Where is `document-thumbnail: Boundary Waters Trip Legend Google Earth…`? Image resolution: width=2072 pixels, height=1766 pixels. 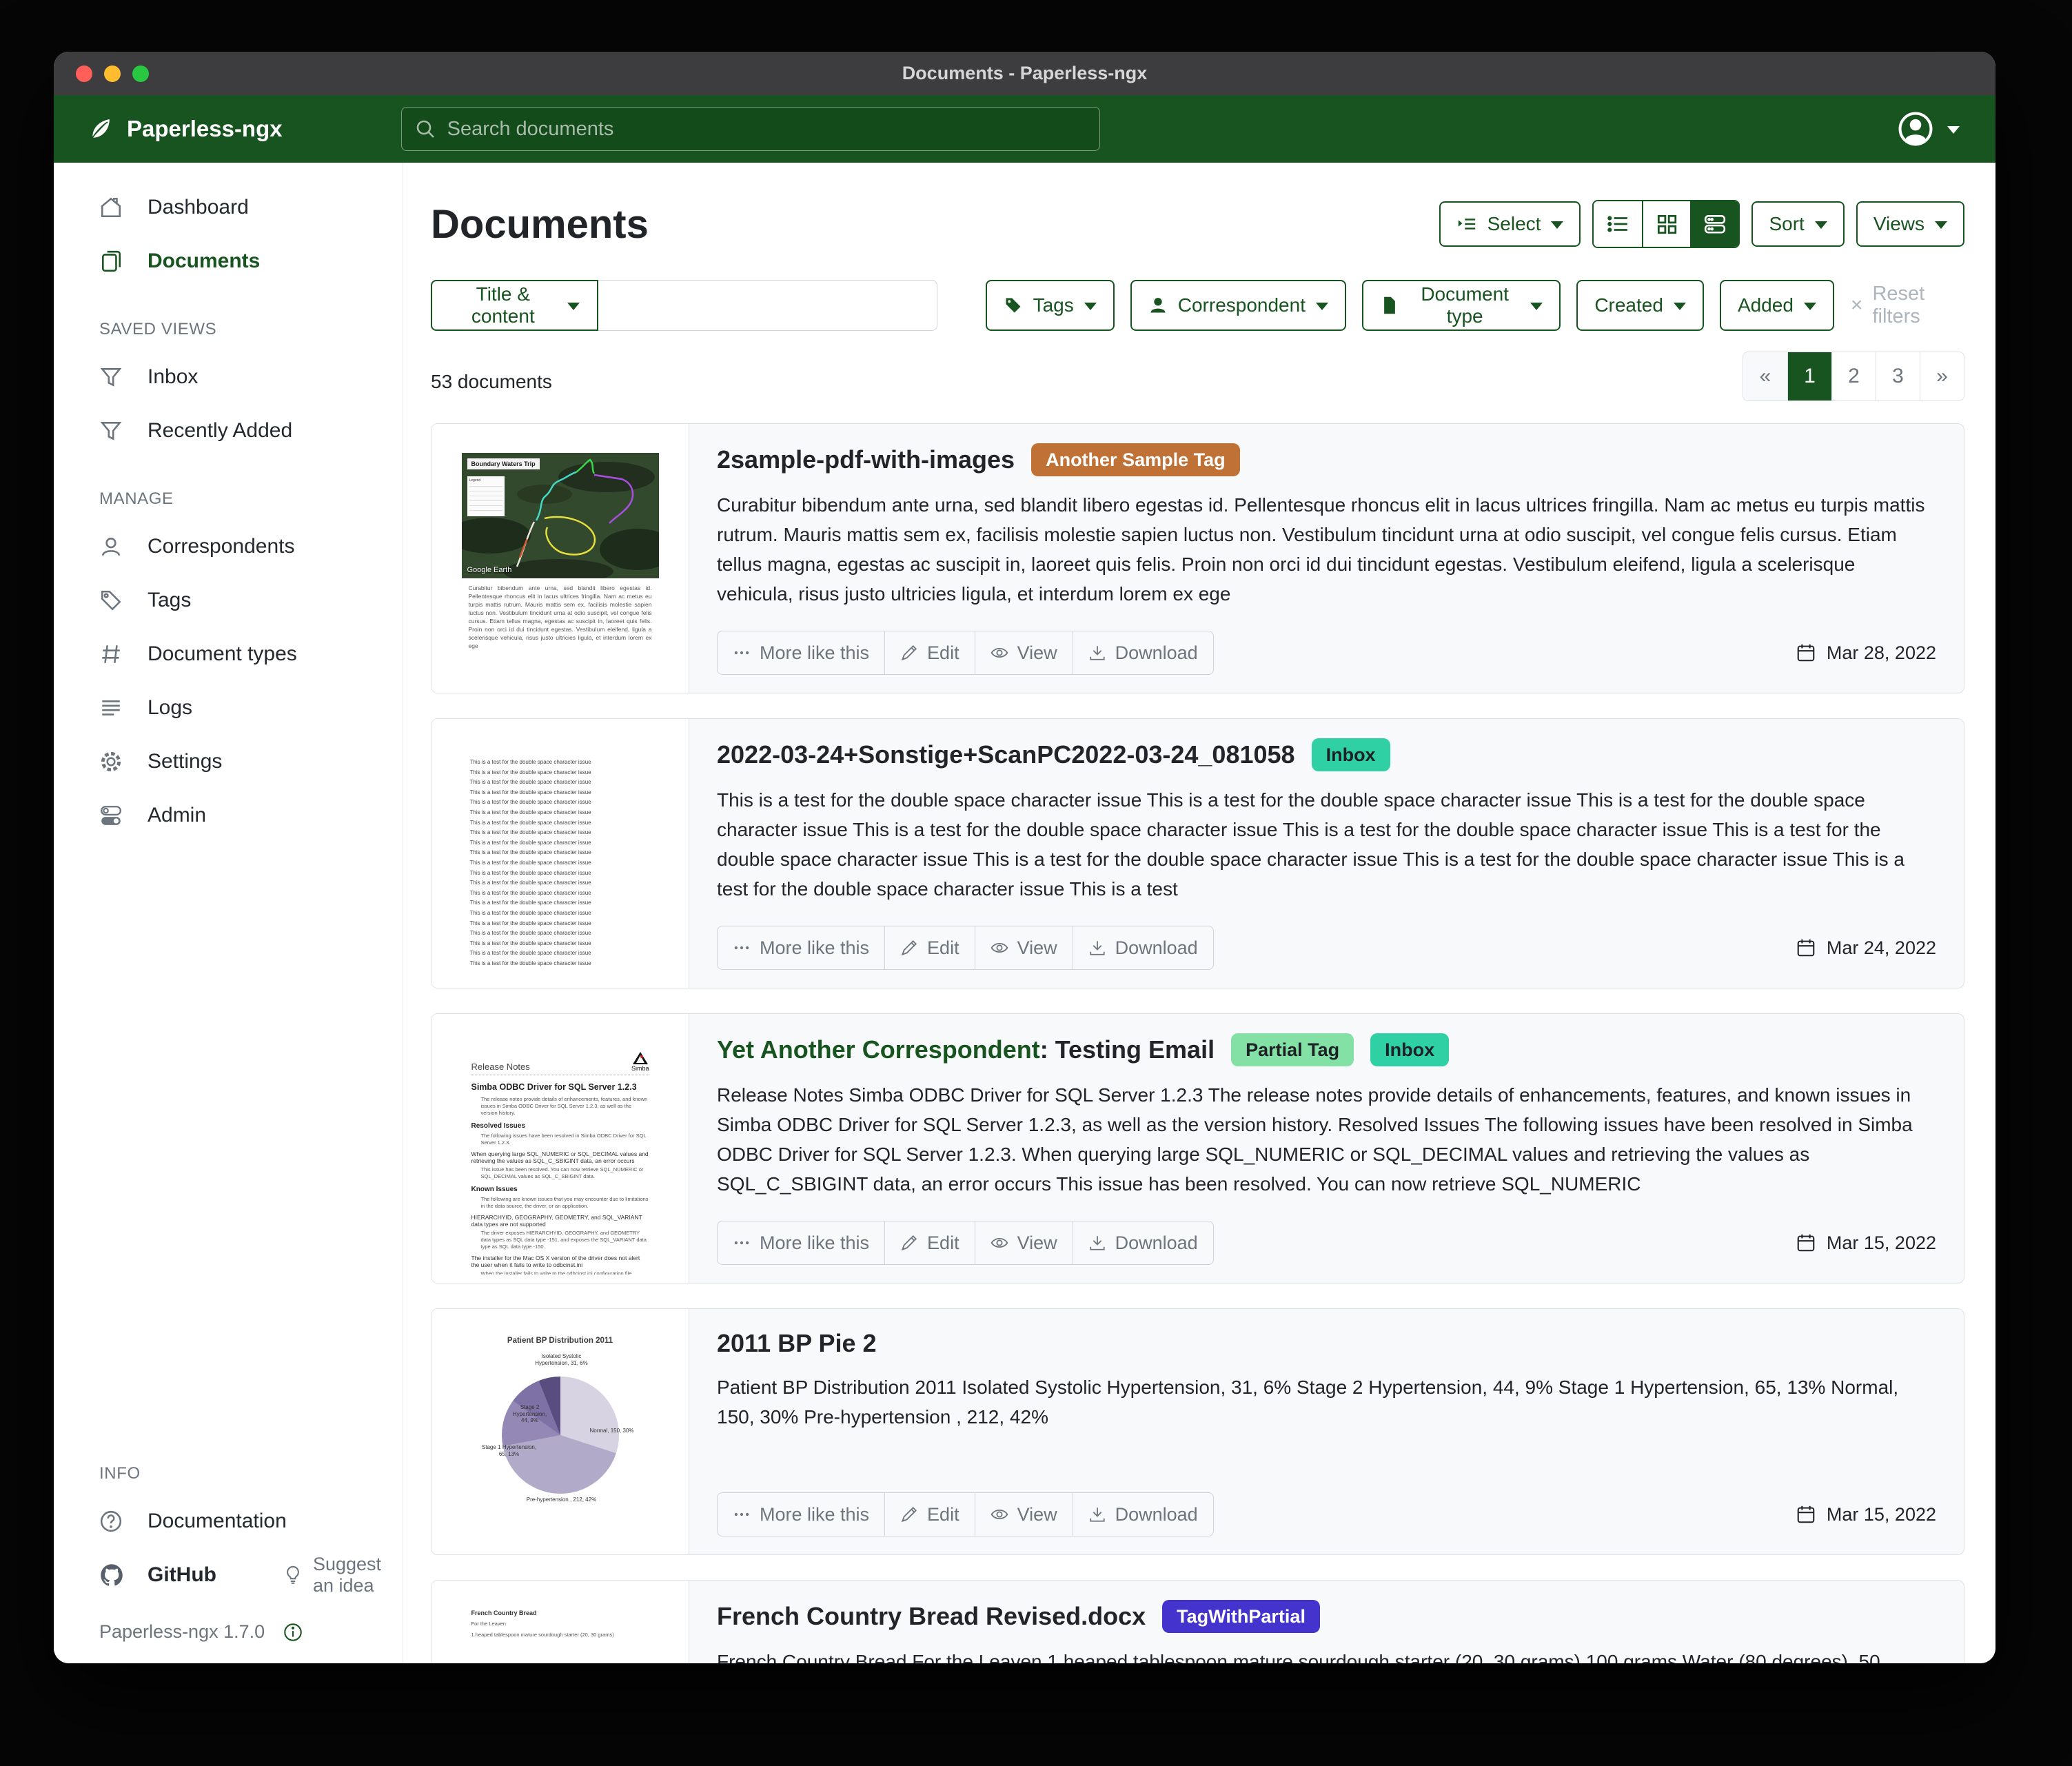
document-thumbnail: Boundary Waters Trip Legend Google Earth… is located at coordinates (560, 558).